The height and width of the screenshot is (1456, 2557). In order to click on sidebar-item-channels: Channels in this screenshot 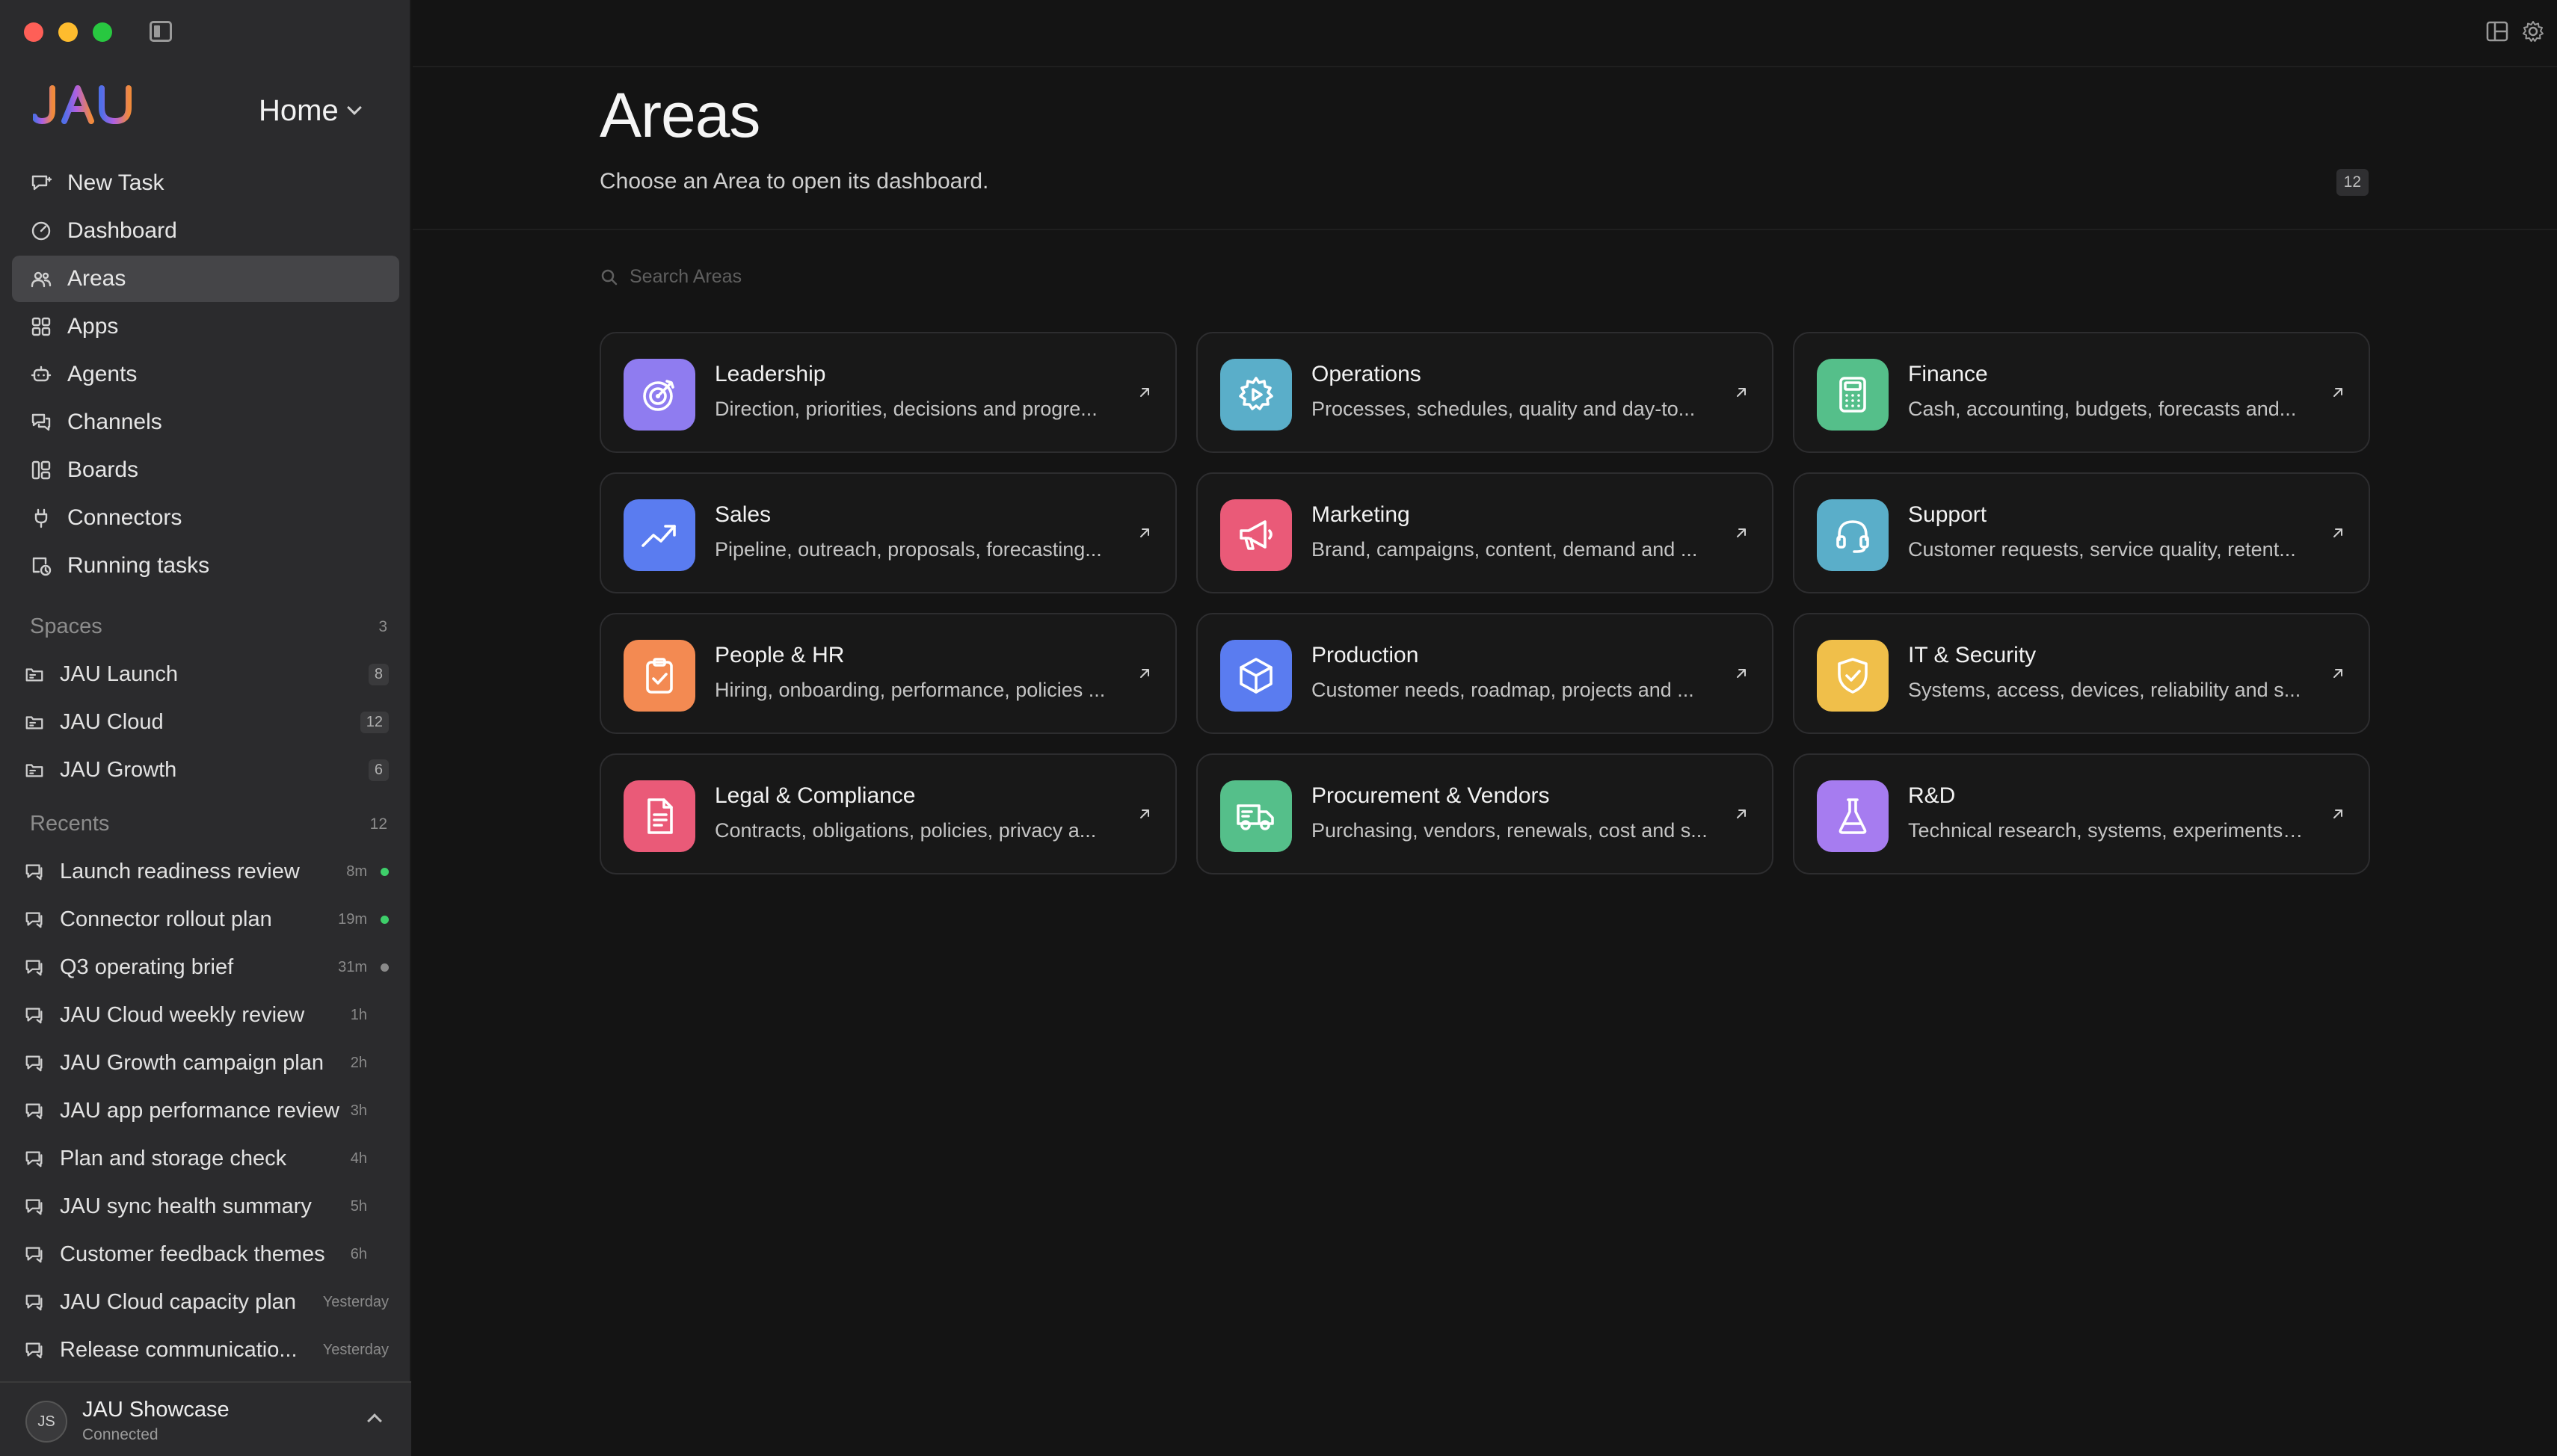, I will do `click(205, 422)`.